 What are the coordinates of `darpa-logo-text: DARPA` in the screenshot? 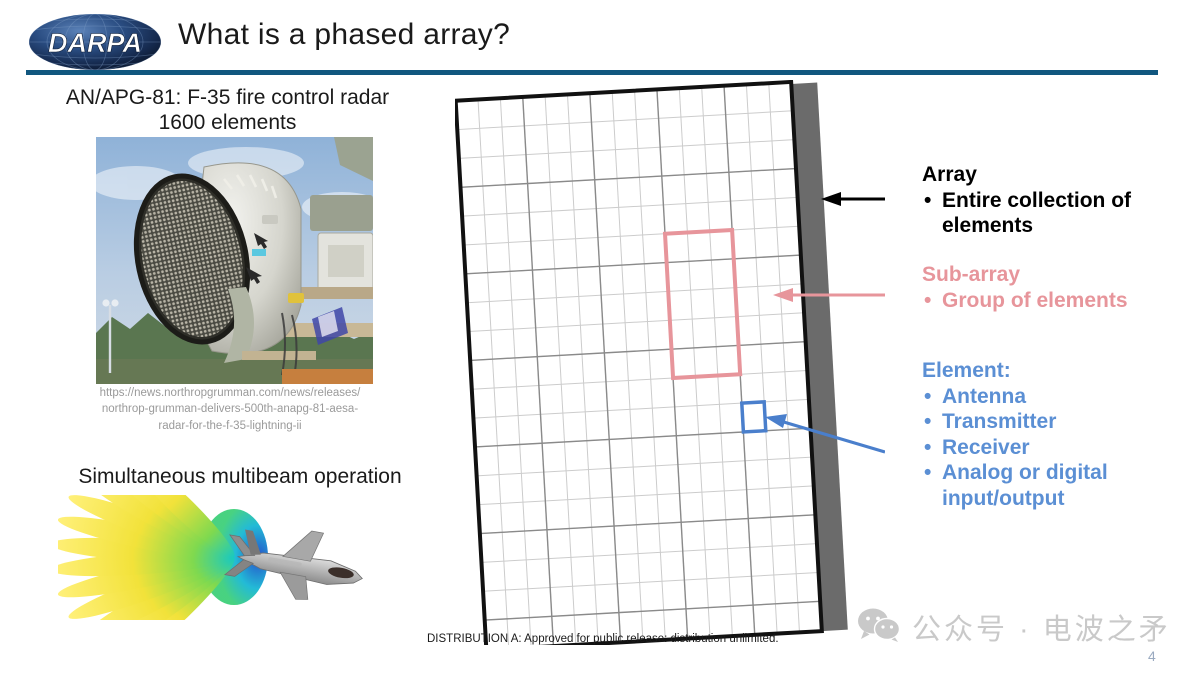 It's located at (95, 43).